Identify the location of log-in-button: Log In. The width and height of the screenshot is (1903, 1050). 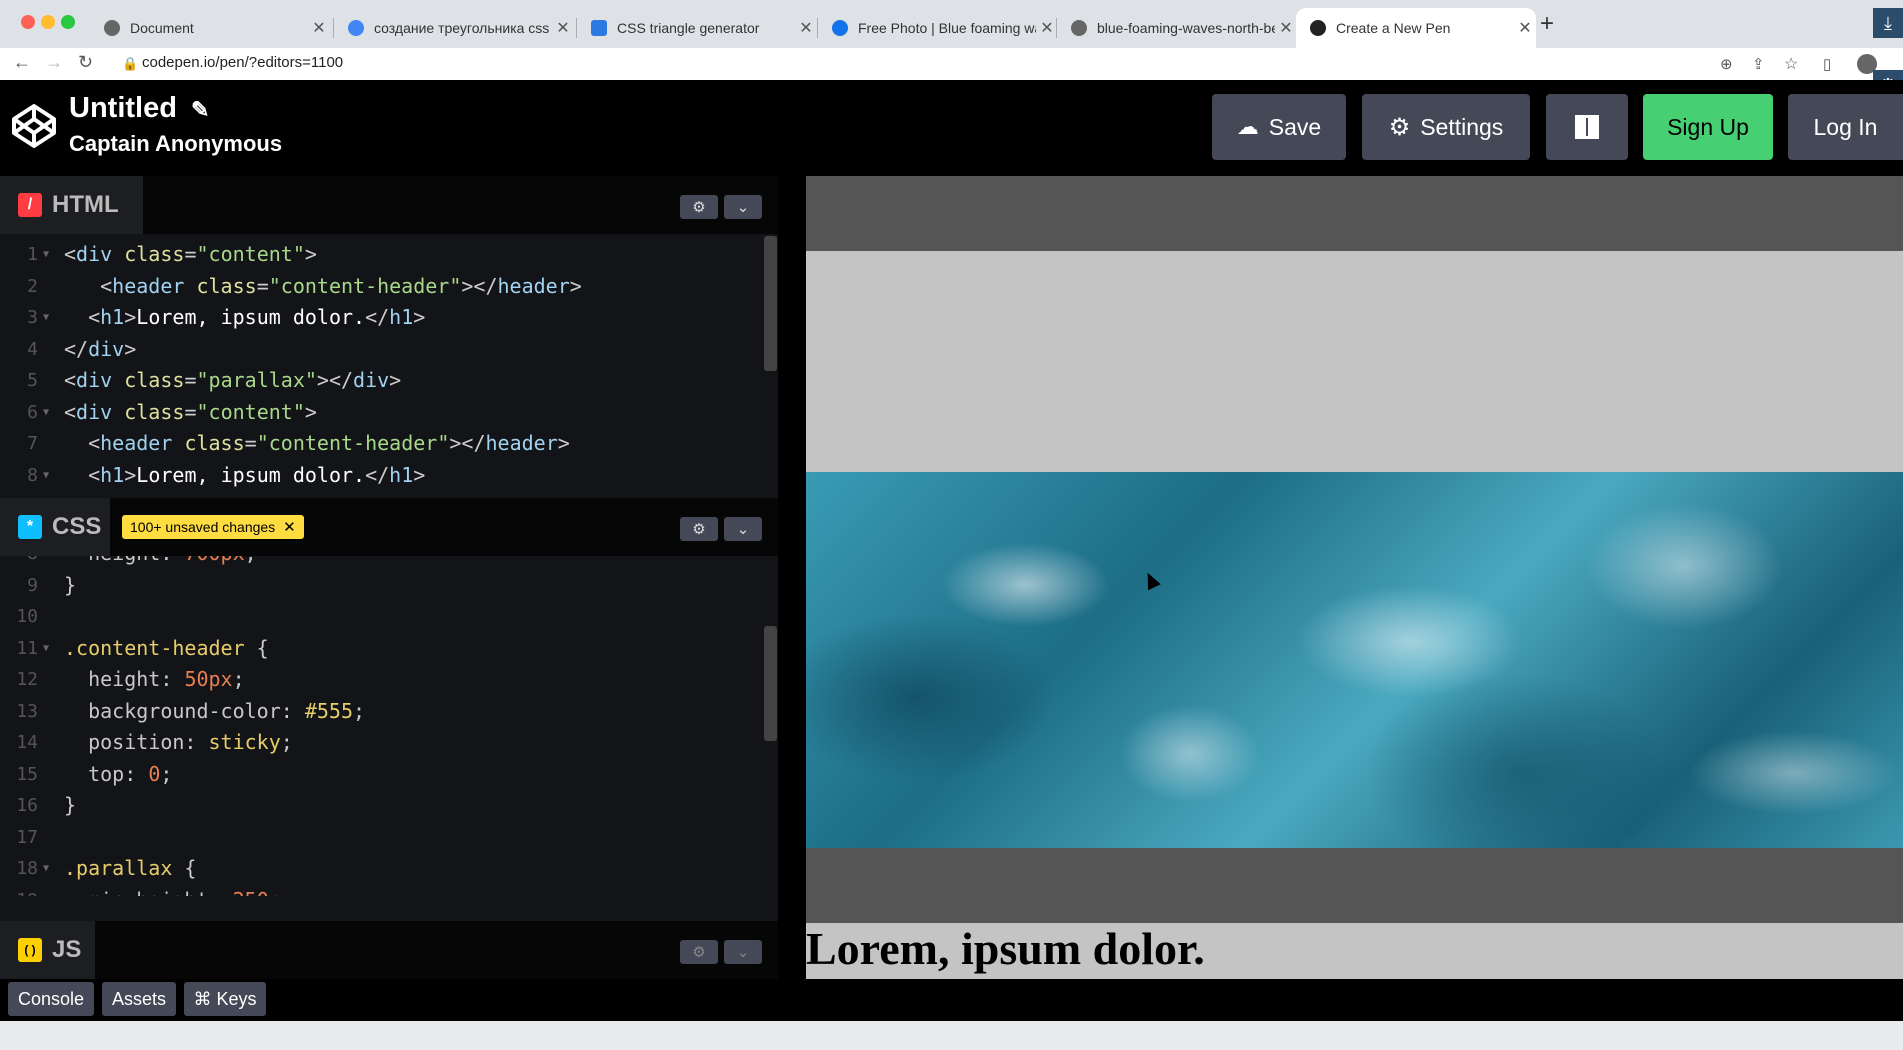
(1845, 127).